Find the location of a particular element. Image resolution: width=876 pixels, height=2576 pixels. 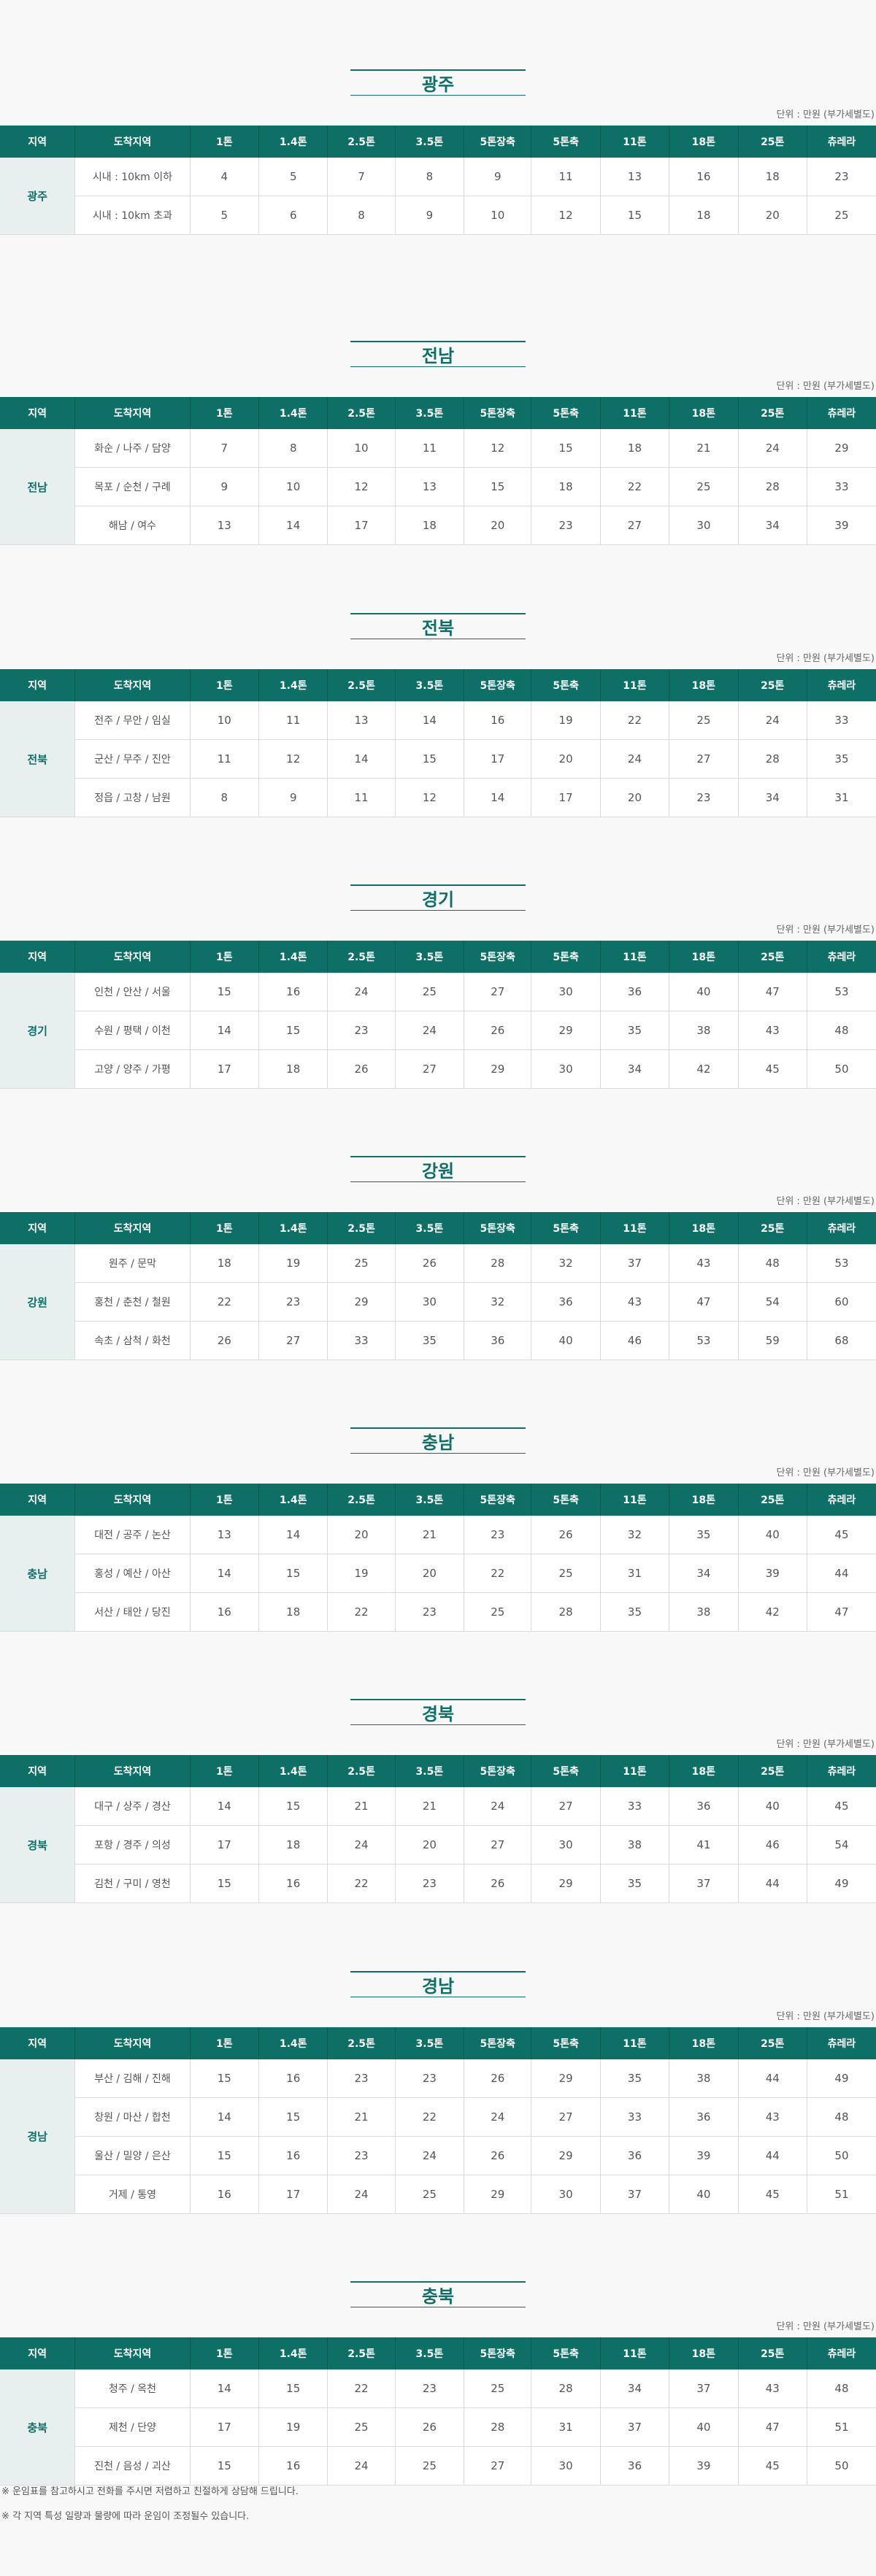

column-header: 18톤 is located at coordinates (704, 2043).